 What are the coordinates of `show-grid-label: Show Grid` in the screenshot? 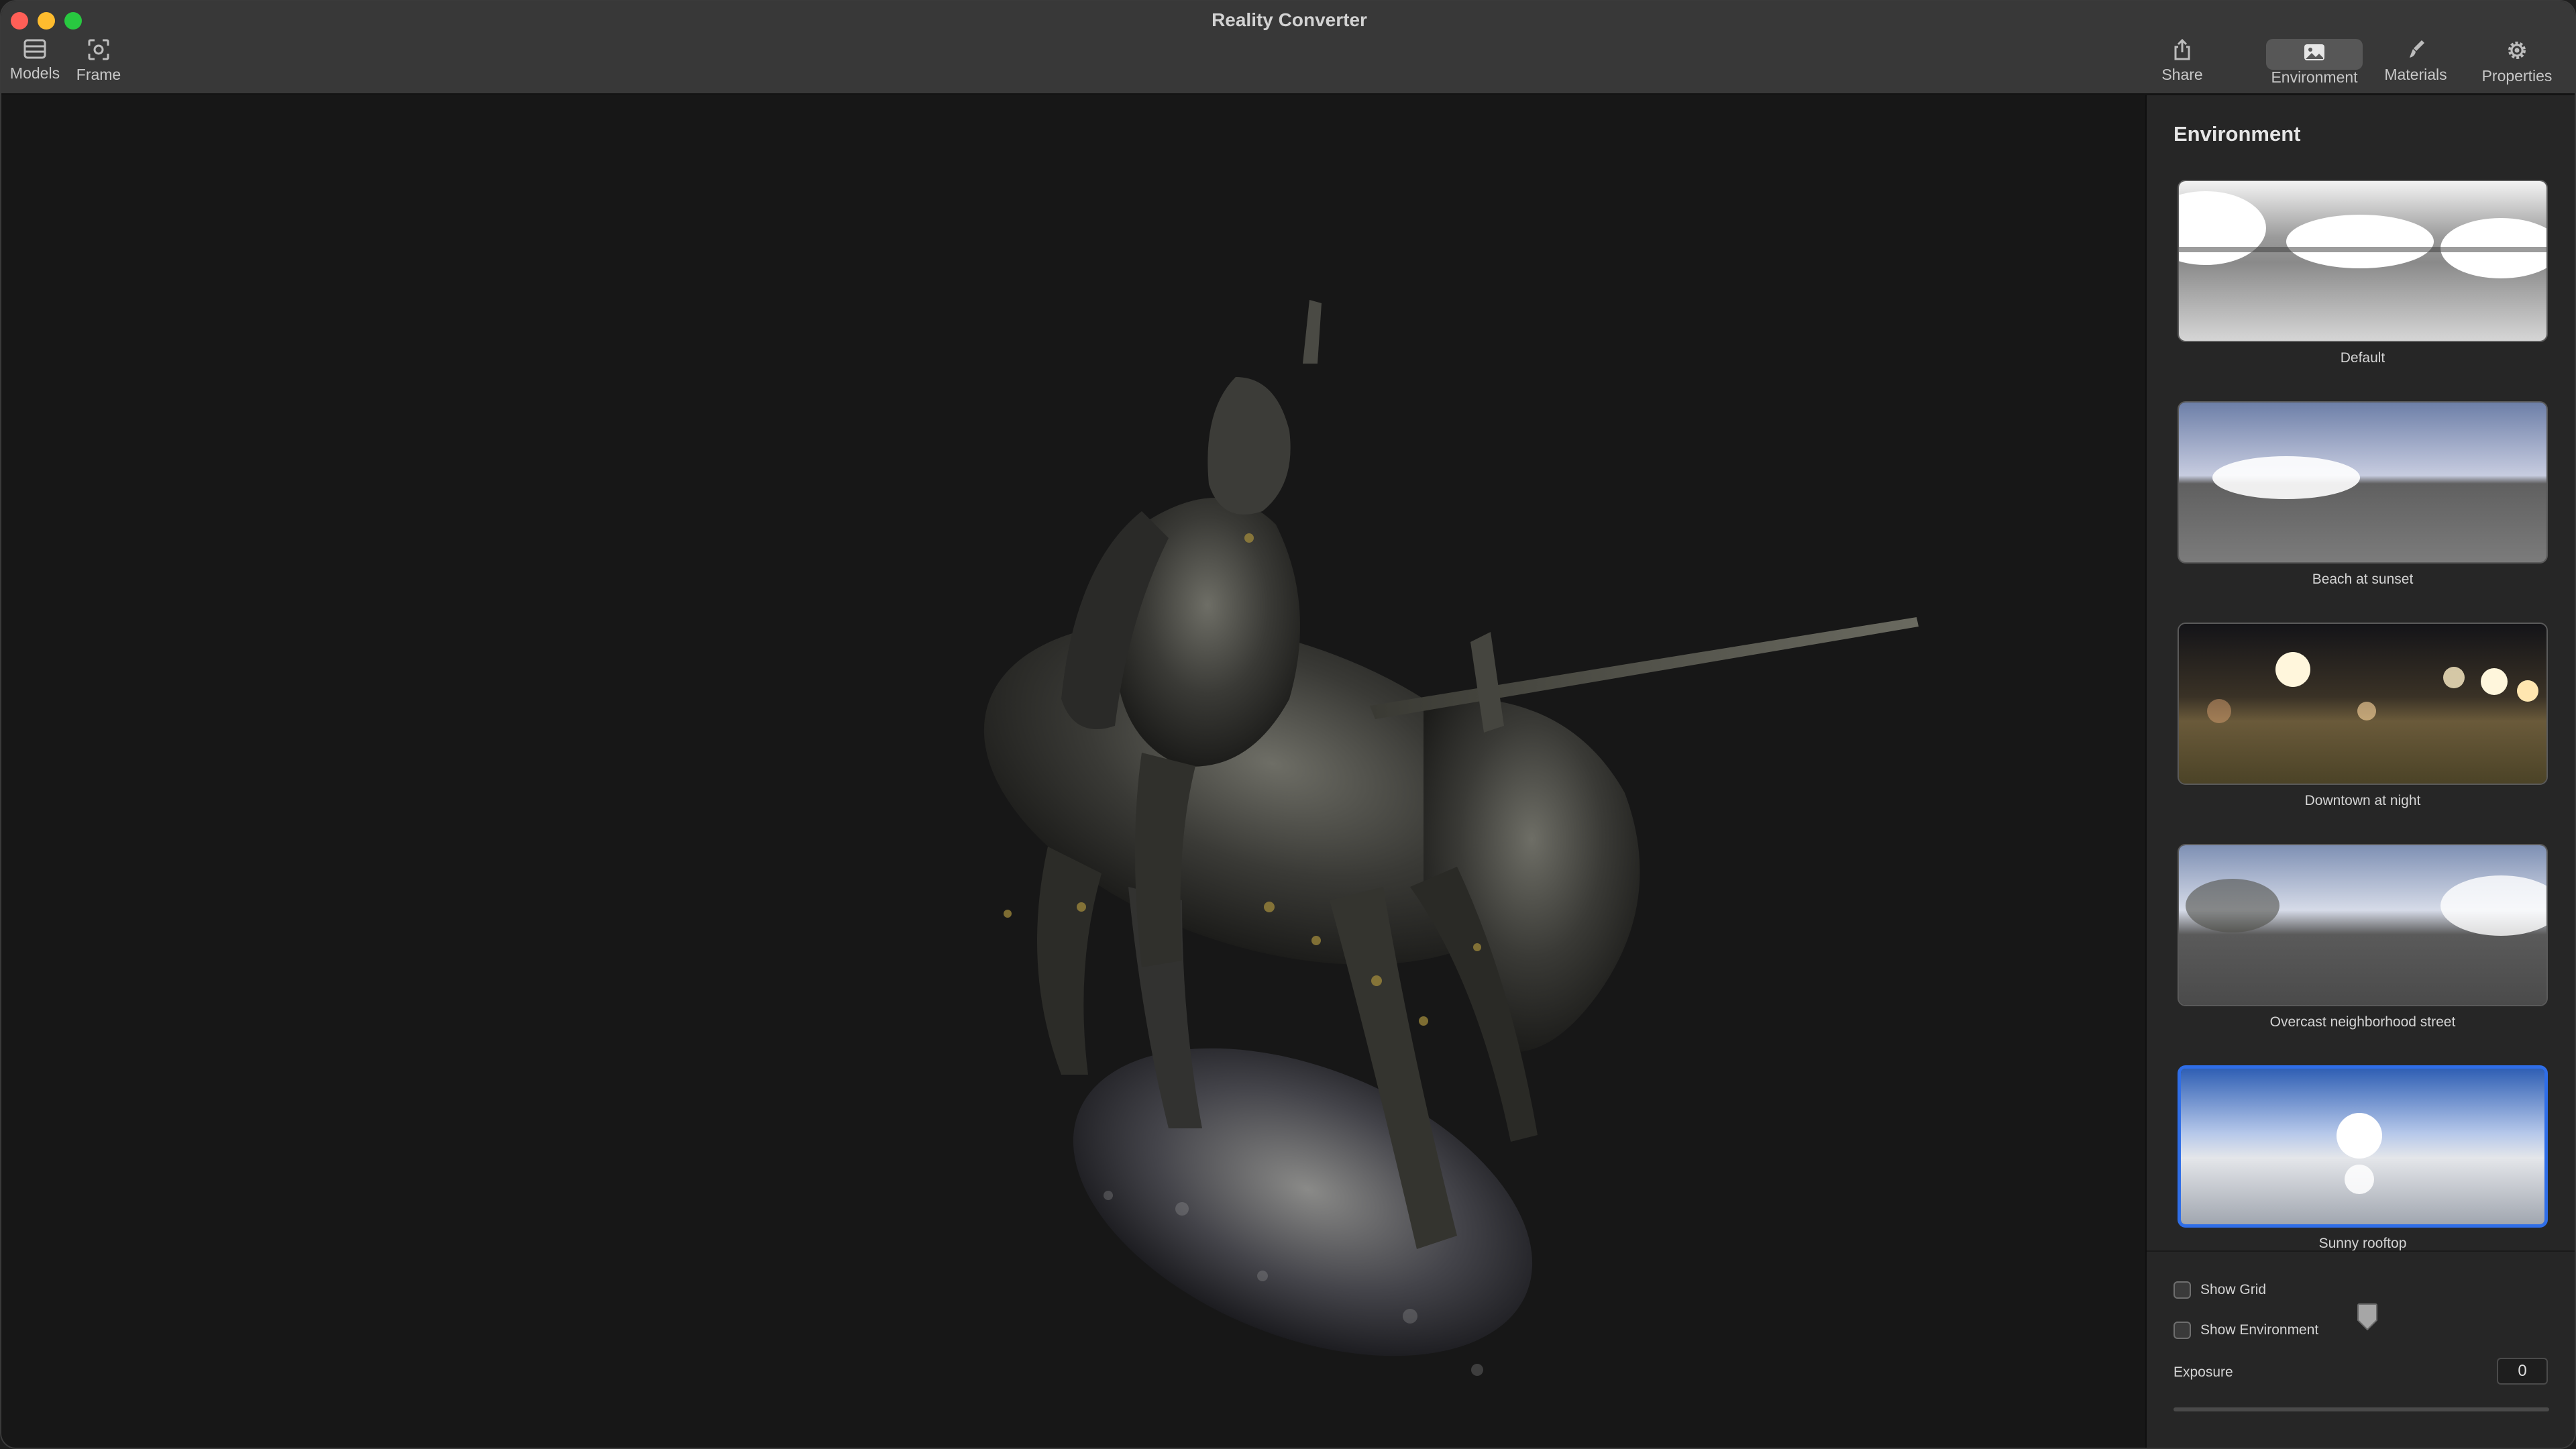 It's located at (2233, 1289).